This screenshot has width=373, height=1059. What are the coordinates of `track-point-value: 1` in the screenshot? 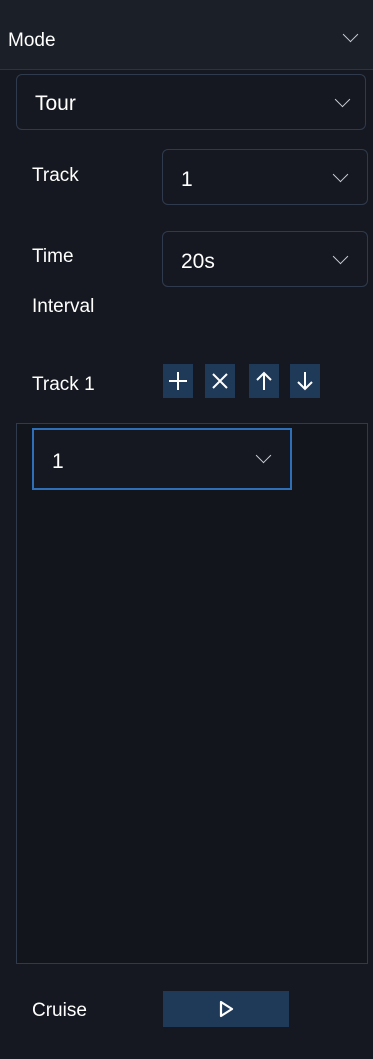 It's located at (58, 461).